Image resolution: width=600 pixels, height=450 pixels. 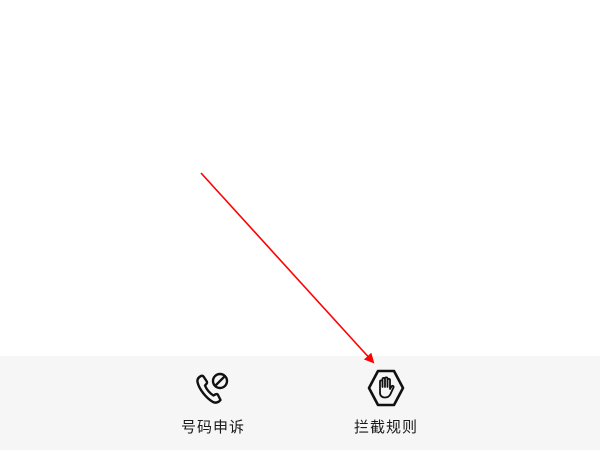 I want to click on number-appeal-label: 号码申诉, so click(x=212, y=427).